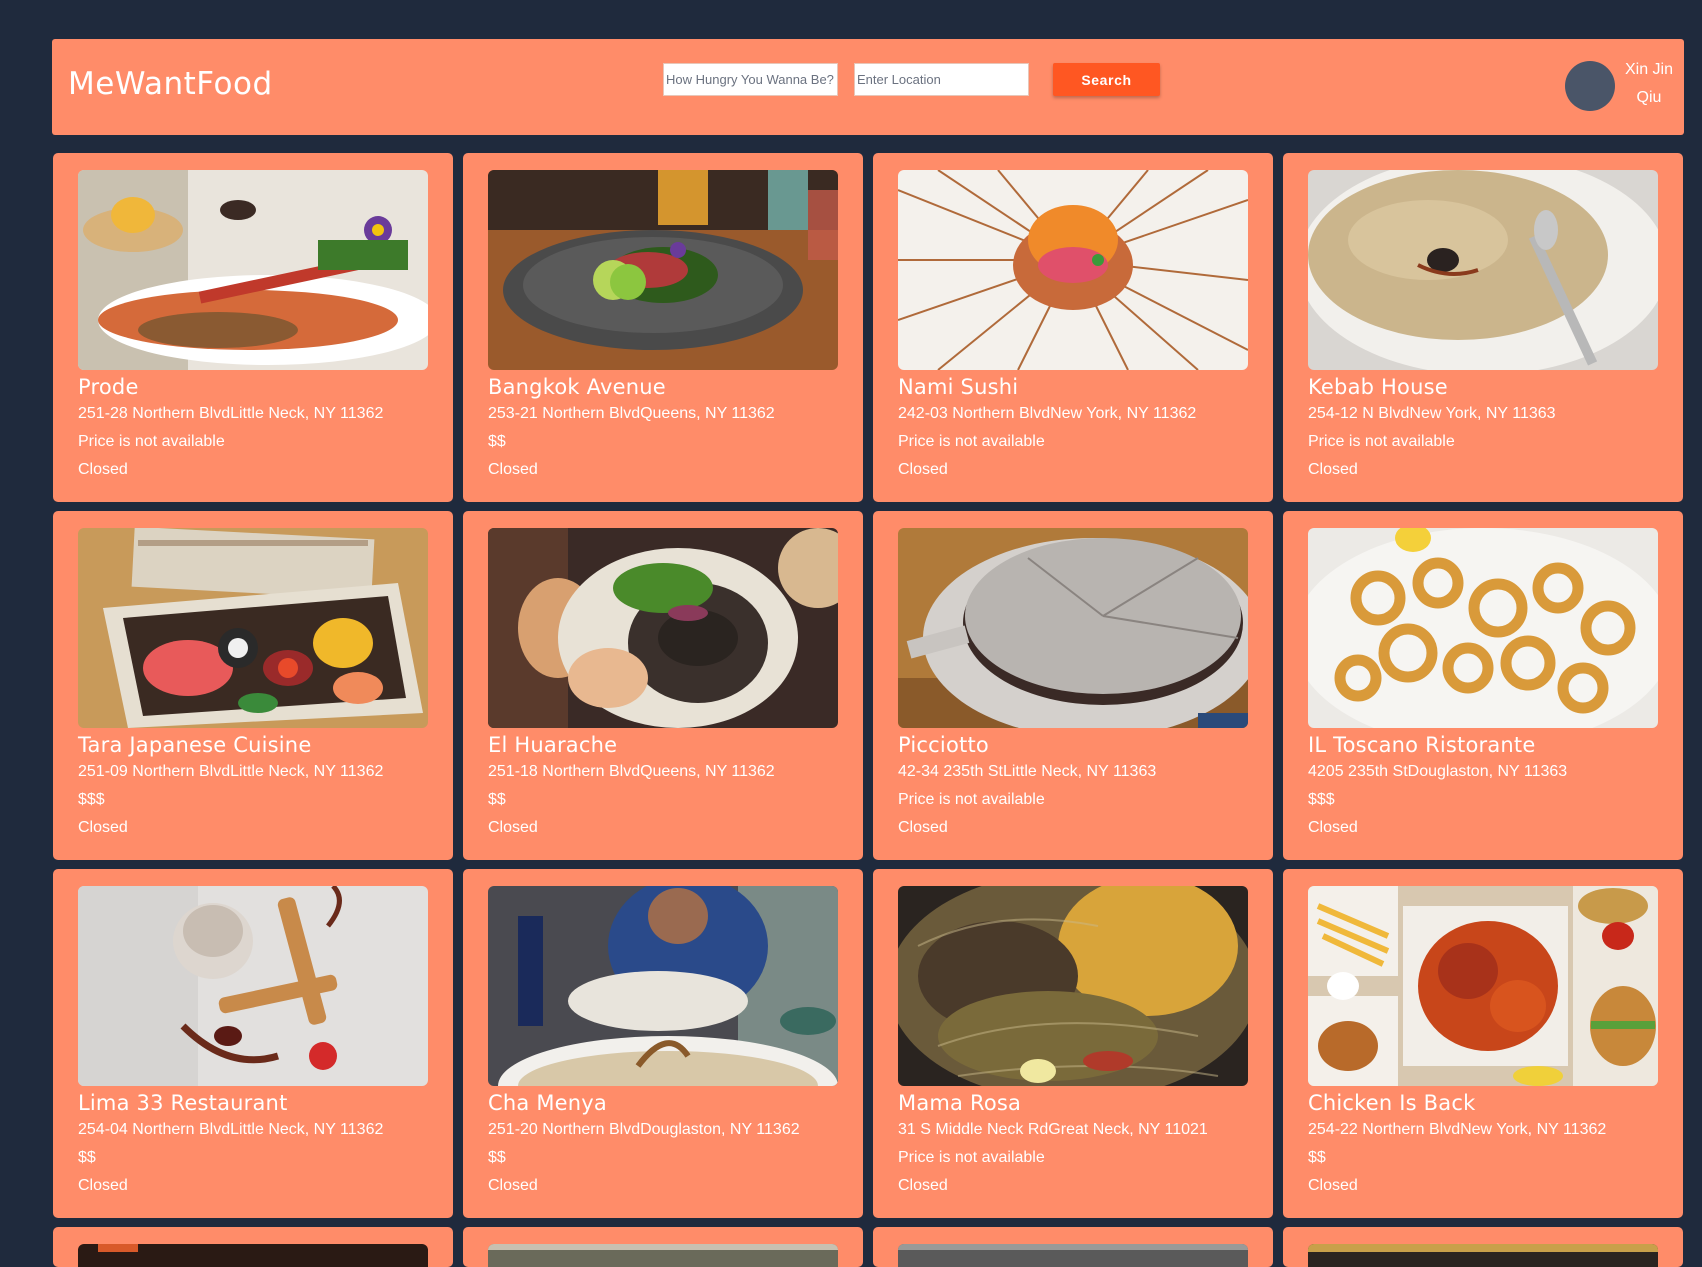 The height and width of the screenshot is (1267, 1702). What do you see at coordinates (1483, 270) in the screenshot?
I see `hummus-bowl-photo` at bounding box center [1483, 270].